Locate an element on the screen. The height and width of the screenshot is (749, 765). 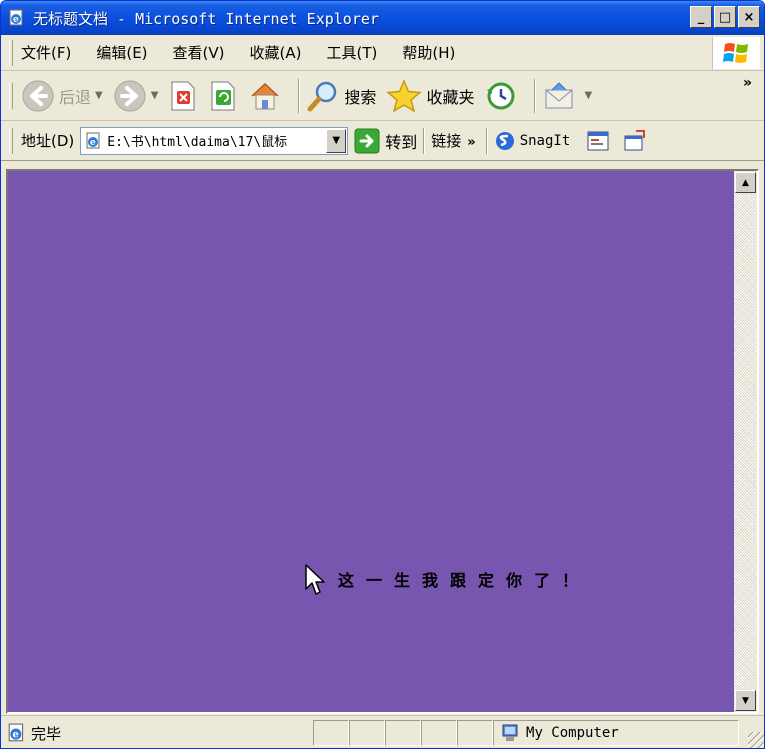
minimize-button: _ is located at coordinates (701, 17).